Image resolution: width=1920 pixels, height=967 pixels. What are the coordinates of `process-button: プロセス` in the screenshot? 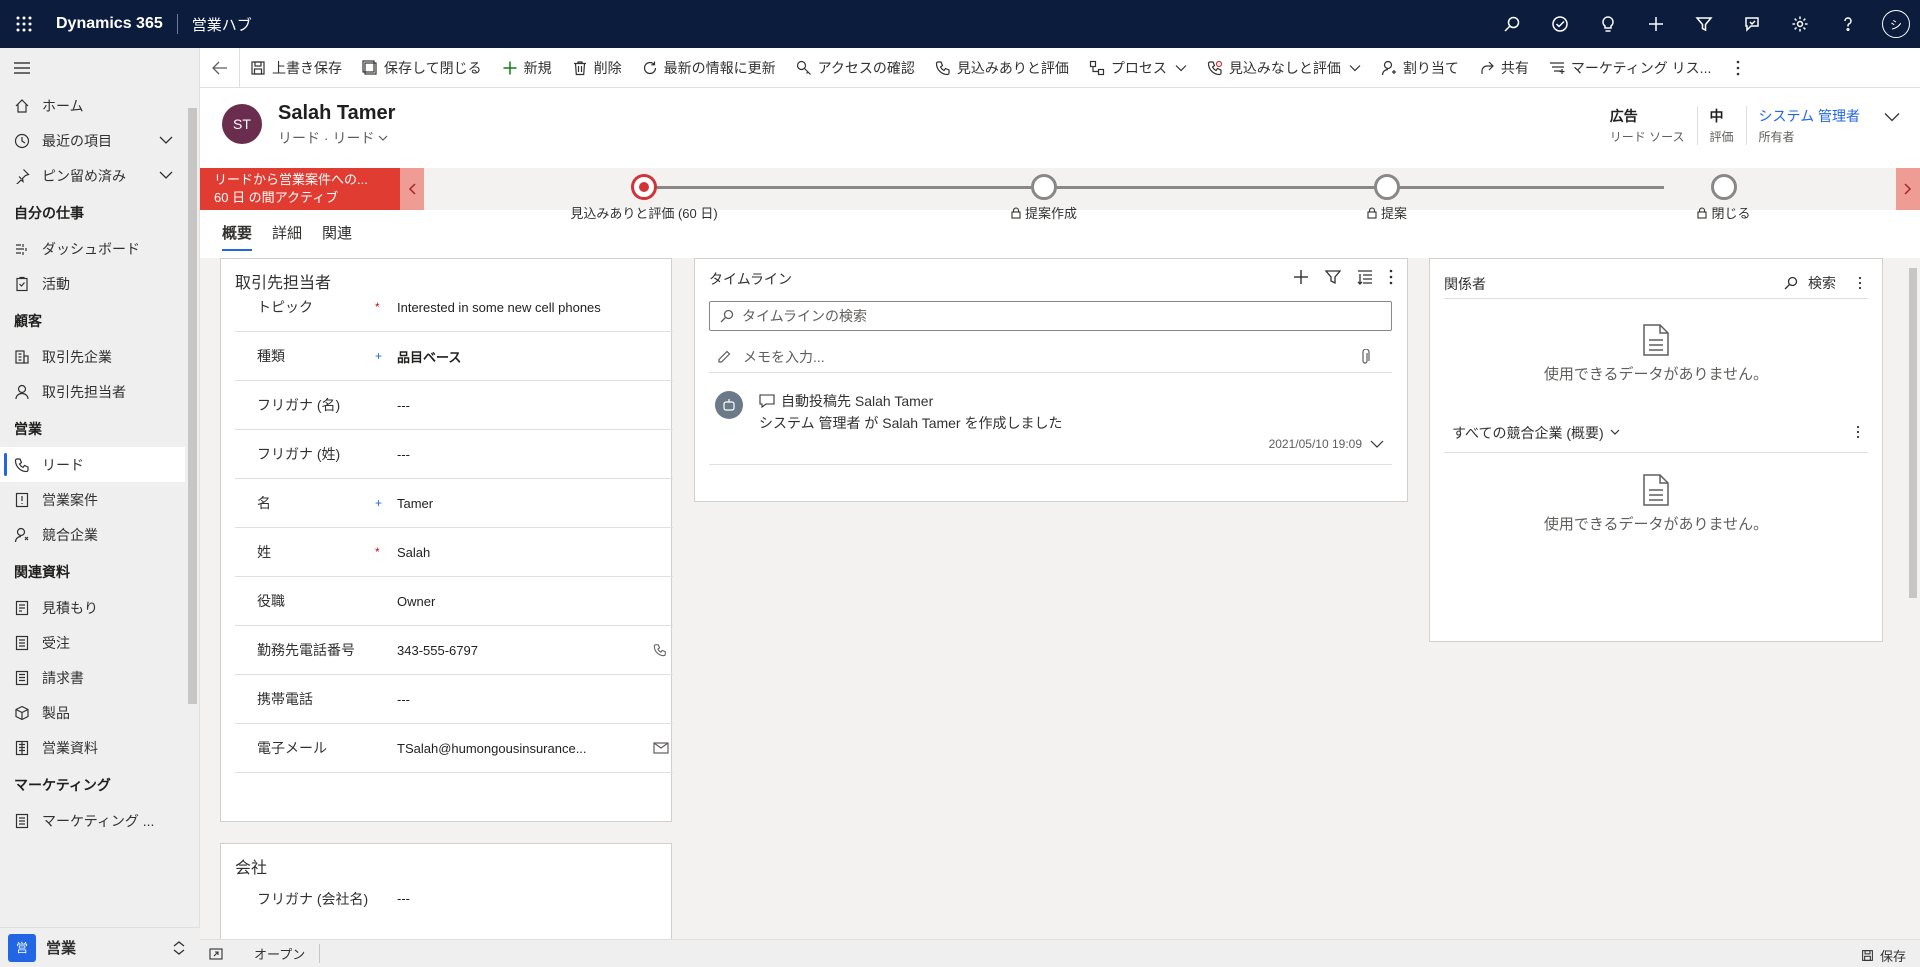 It's located at (1138, 68).